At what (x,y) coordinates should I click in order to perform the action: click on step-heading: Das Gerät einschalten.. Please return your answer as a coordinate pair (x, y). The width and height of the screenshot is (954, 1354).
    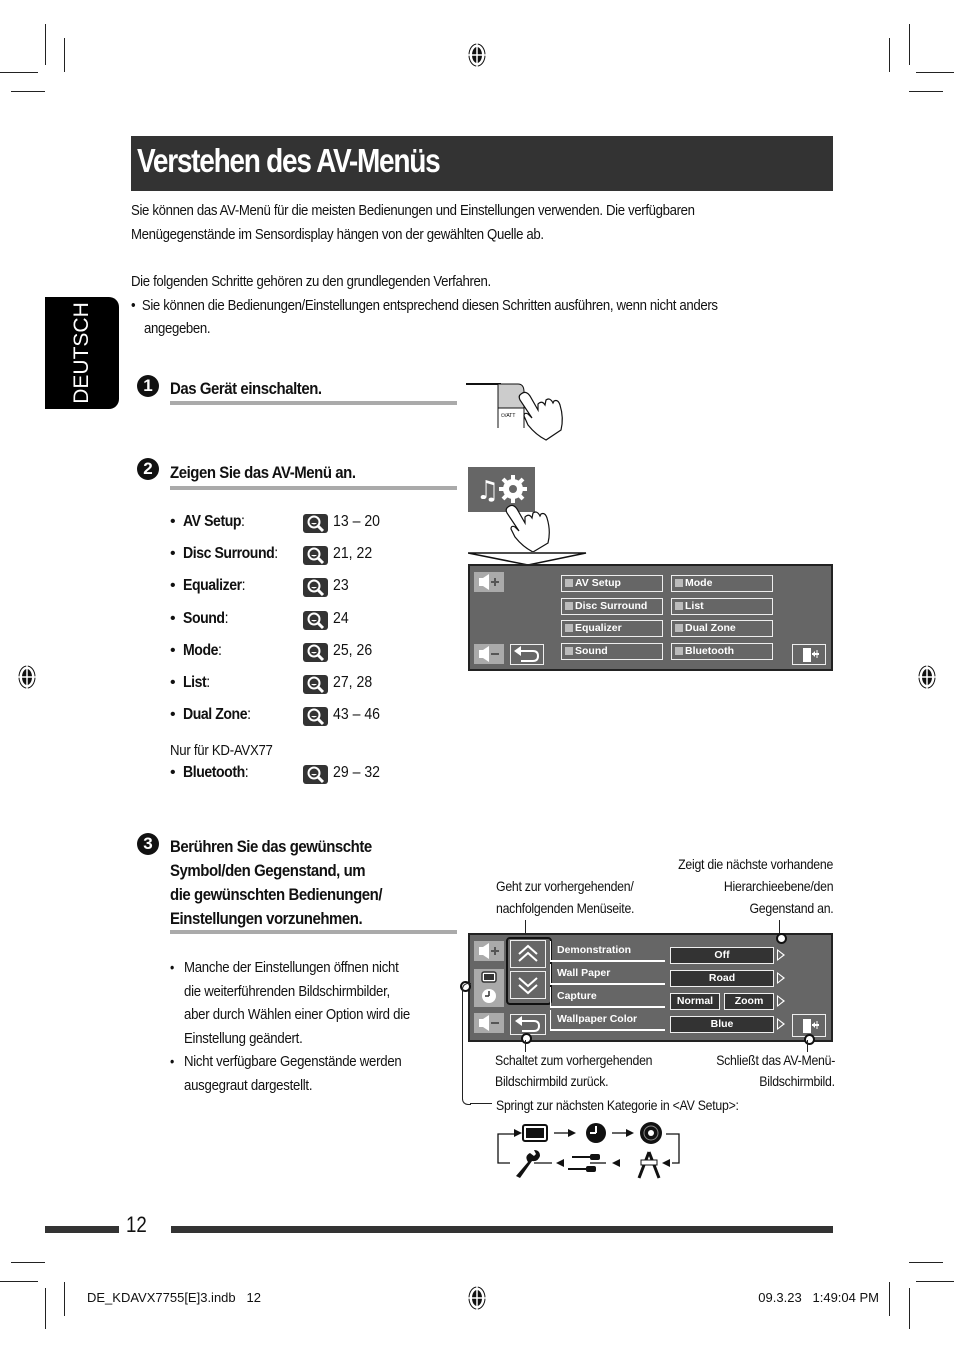
    Looking at the image, I should click on (246, 388).